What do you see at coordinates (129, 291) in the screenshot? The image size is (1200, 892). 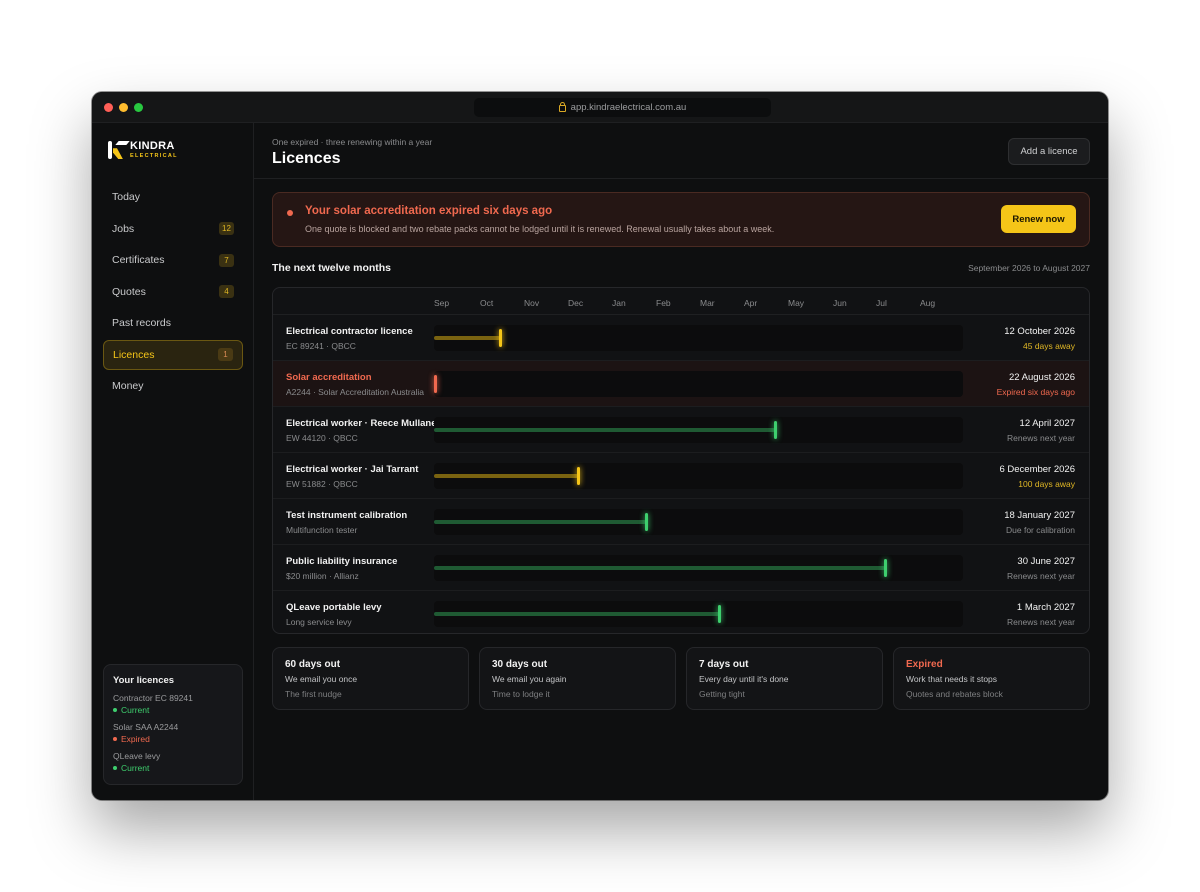 I see `sidebar-item-label: Quotes` at bounding box center [129, 291].